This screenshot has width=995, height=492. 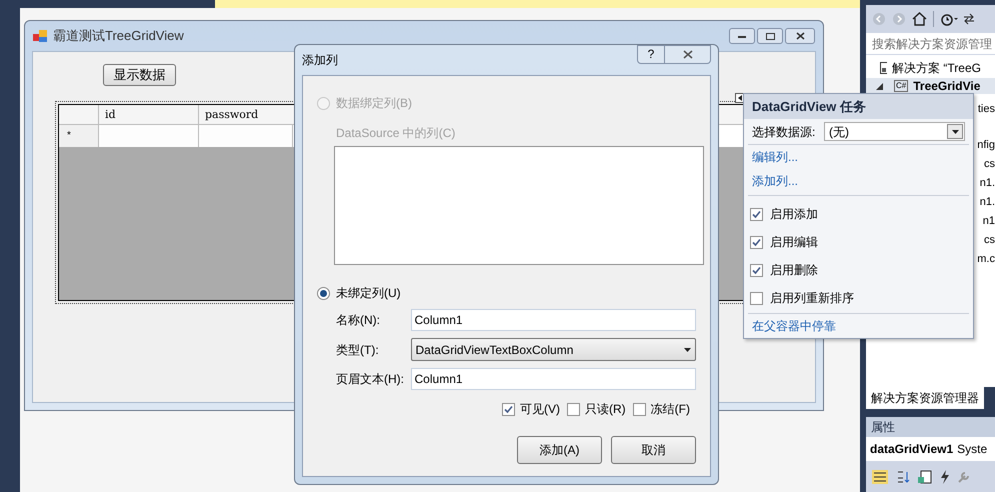 I want to click on add-button: 添加(A), so click(x=559, y=450).